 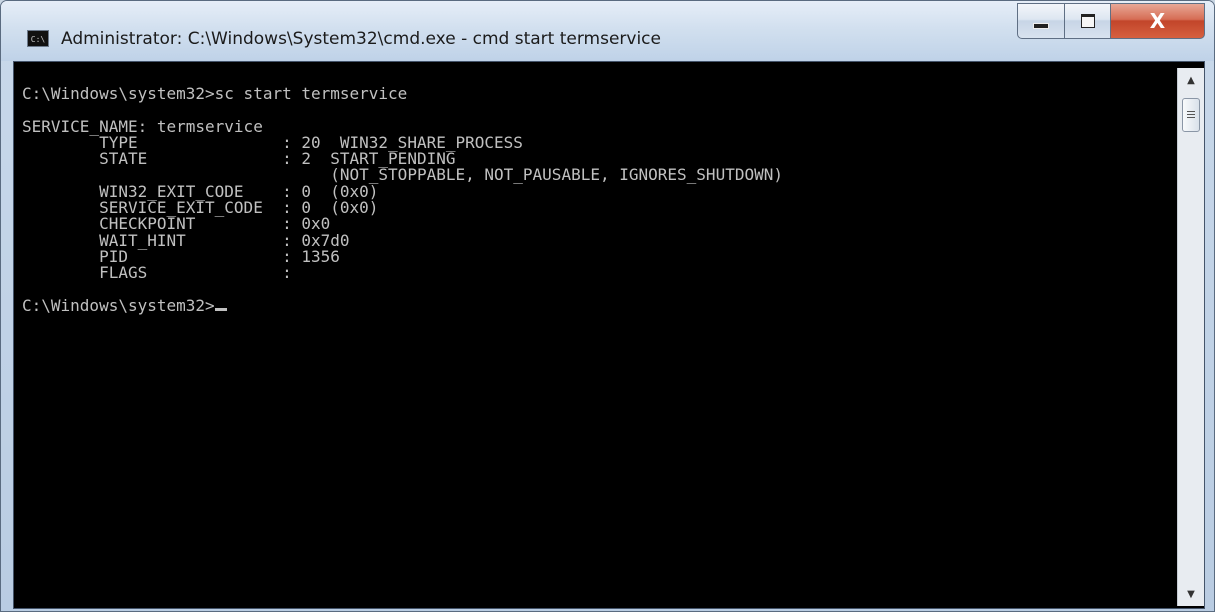 I want to click on cmd-app-icon: C:\, so click(x=38, y=38).